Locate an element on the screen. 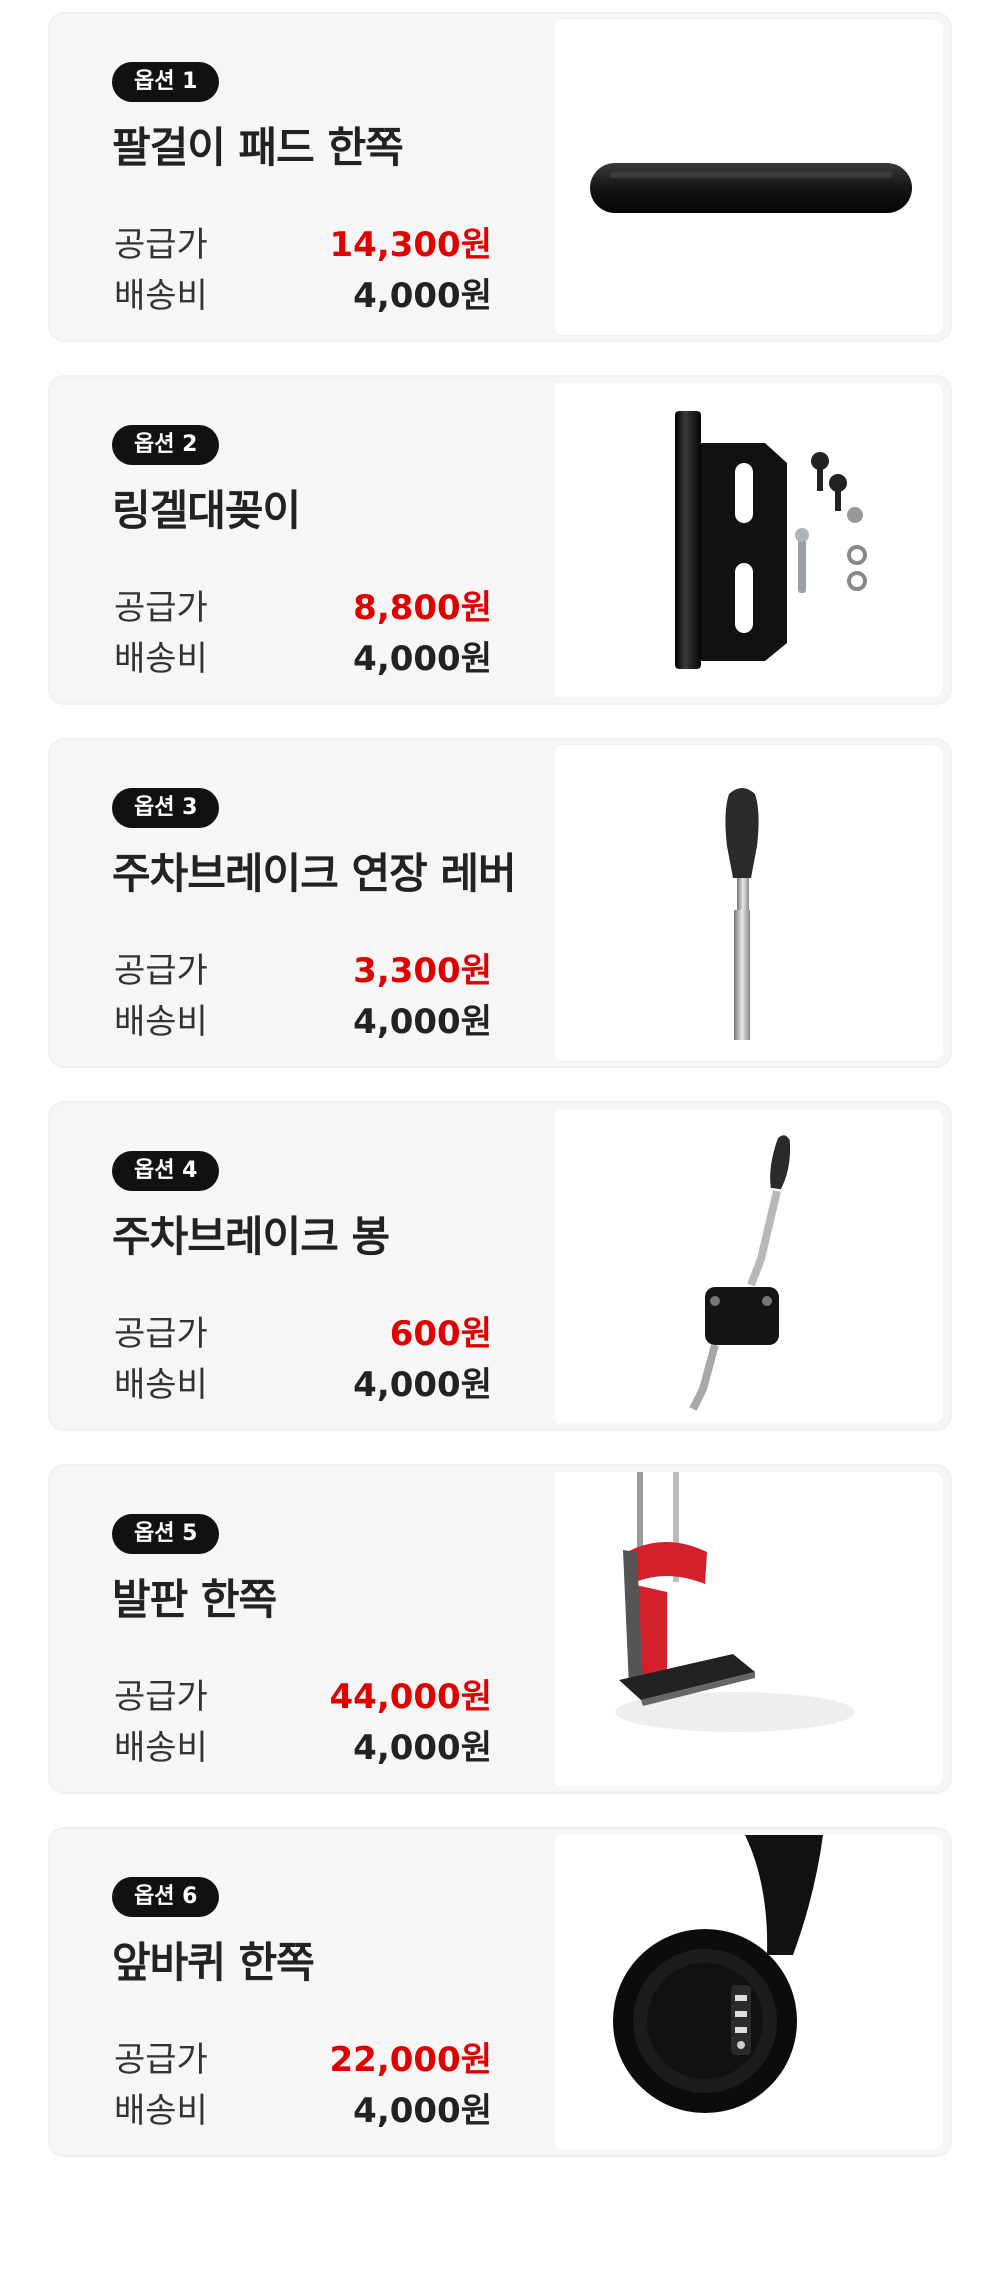 The height and width of the screenshot is (2277, 1000). option-badge: 옵션 2 is located at coordinates (166, 445).